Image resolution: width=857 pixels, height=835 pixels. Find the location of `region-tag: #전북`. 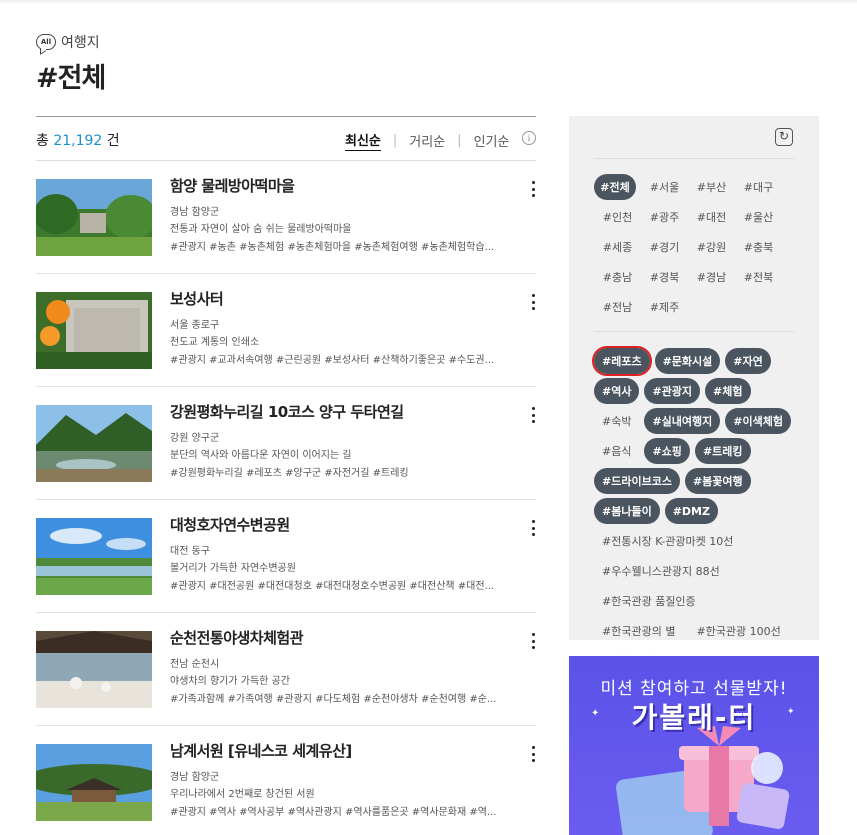

region-tag: #전북 is located at coordinates (758, 277).